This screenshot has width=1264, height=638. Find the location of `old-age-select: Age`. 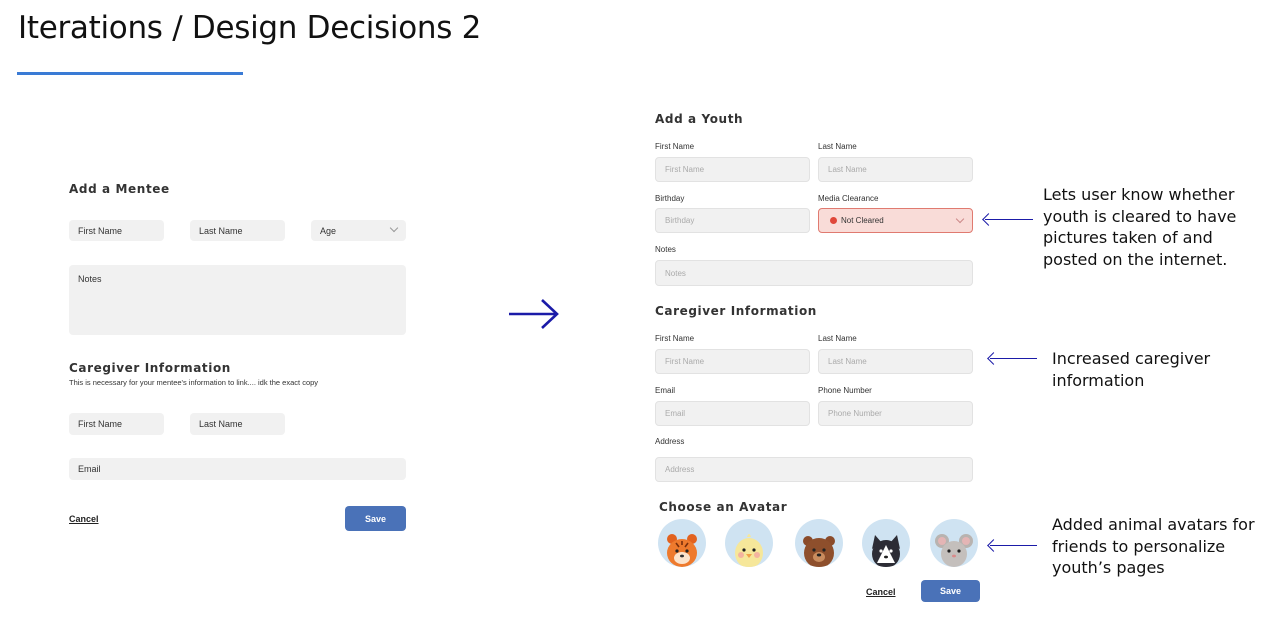

old-age-select: Age is located at coordinates (358, 230).